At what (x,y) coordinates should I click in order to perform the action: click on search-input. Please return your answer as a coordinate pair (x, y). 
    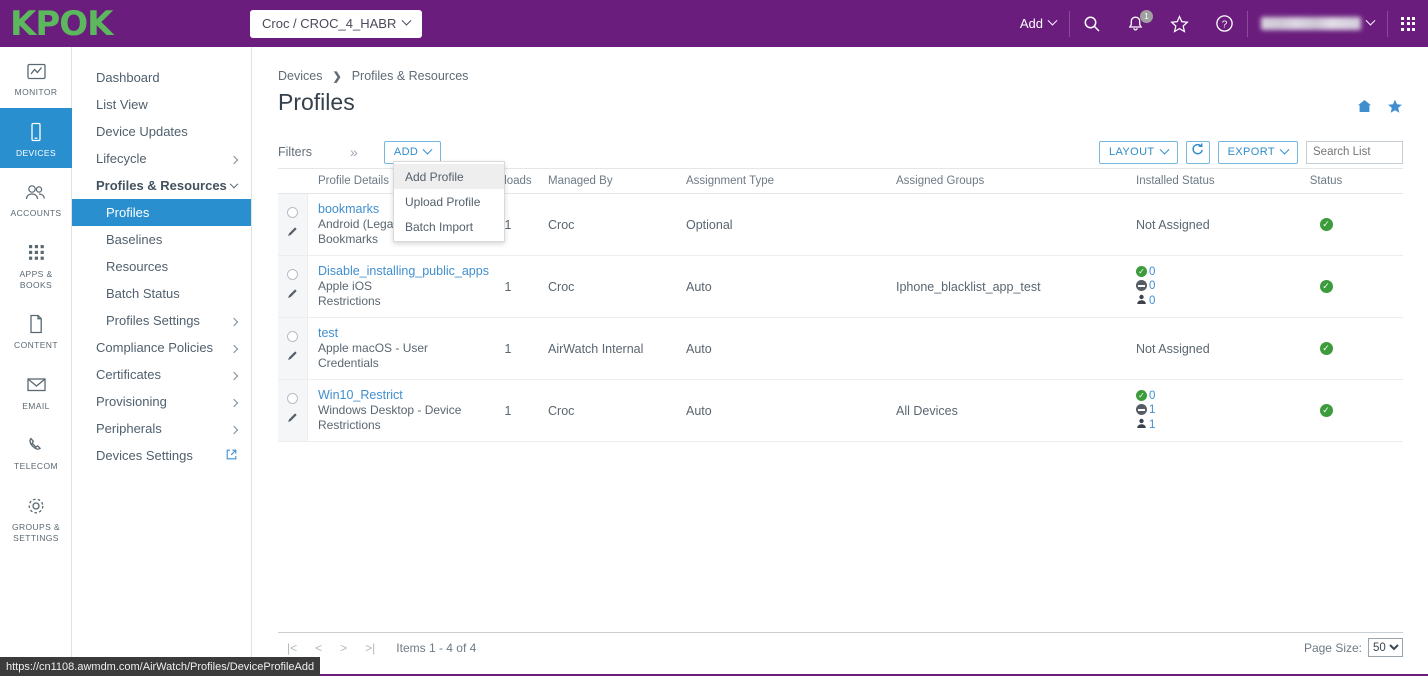
    Looking at the image, I should click on (1354, 152).